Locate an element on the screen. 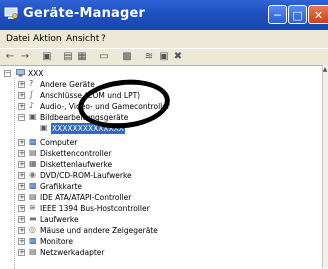 The width and height of the screenshot is (328, 269). maximize-button: □ is located at coordinates (297, 14).